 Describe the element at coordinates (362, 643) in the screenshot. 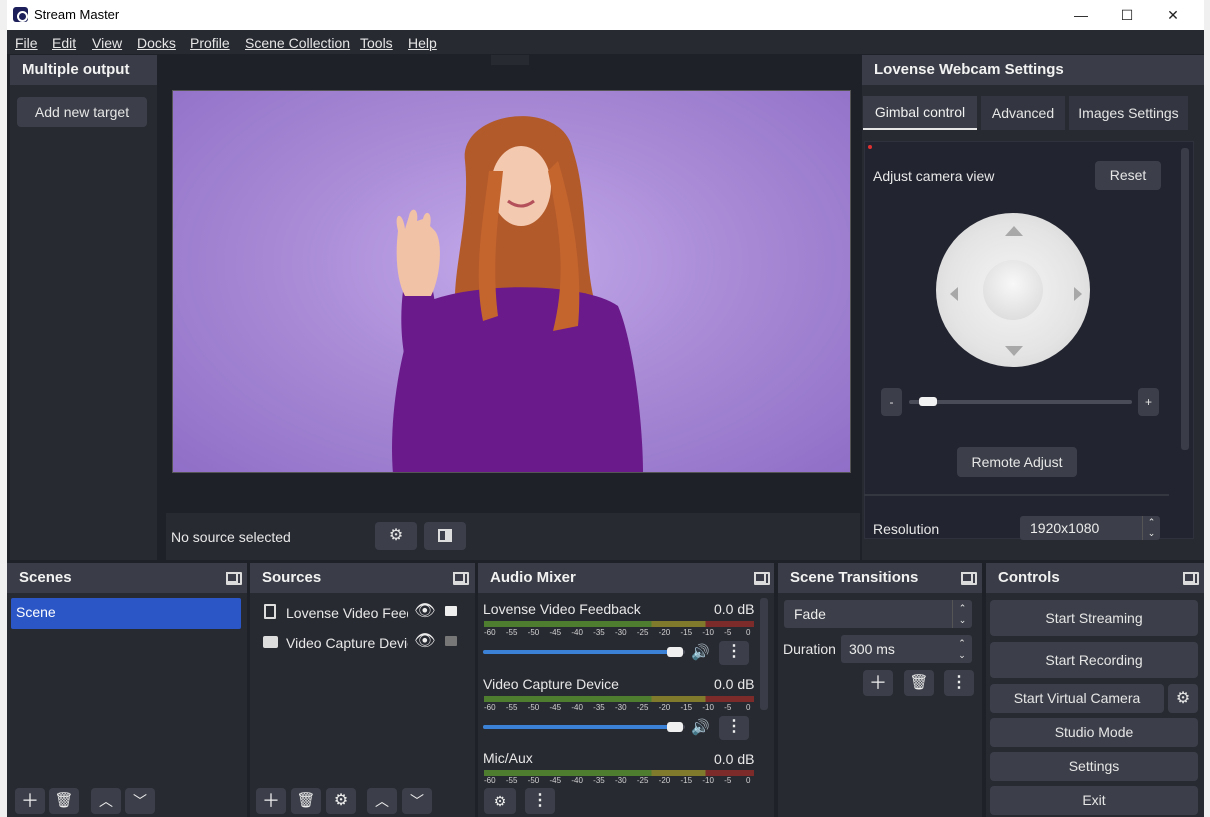

I see `source-row: Video Capture Devic 👁` at that location.